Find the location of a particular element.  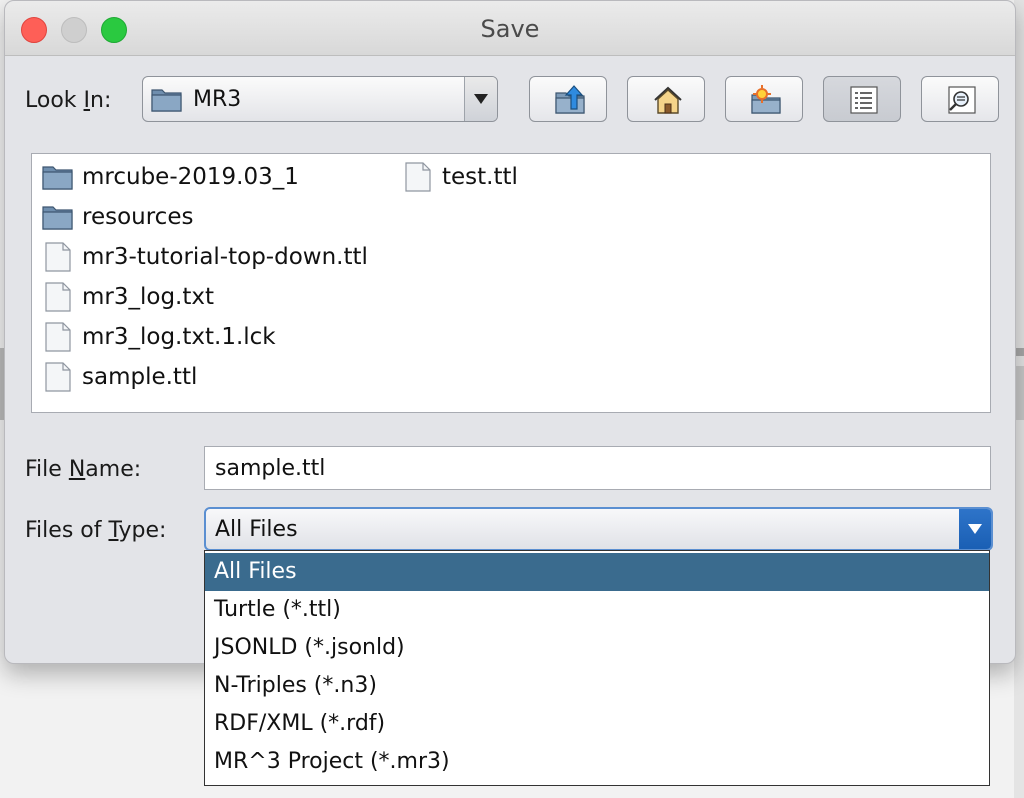

home-icon is located at coordinates (668, 100).